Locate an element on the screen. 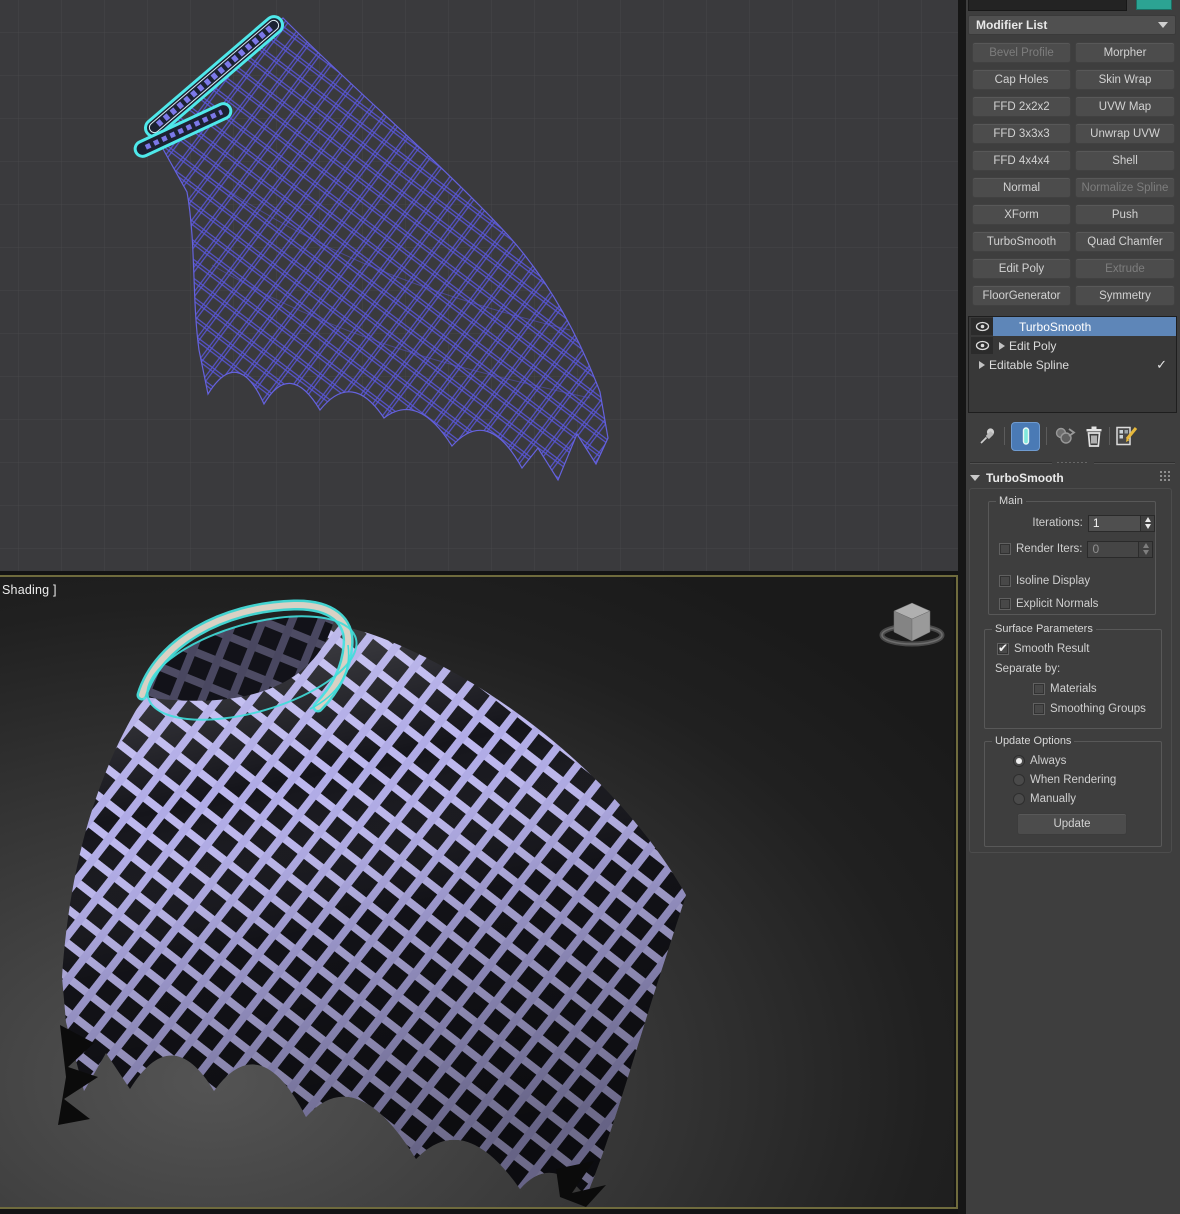 This screenshot has height=1214, width=1180. modifier-button-ffd-2x2x2: FFD 2x2x2 is located at coordinates (1021, 106).